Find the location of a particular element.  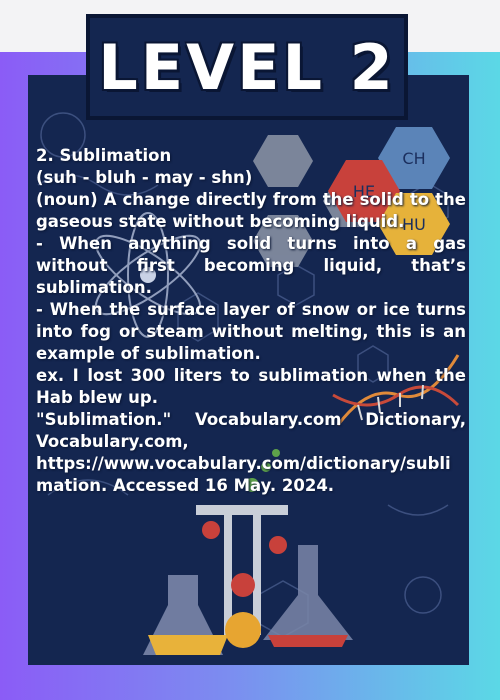

title-banner: LEVEL 2 is located at coordinates (247, 67).